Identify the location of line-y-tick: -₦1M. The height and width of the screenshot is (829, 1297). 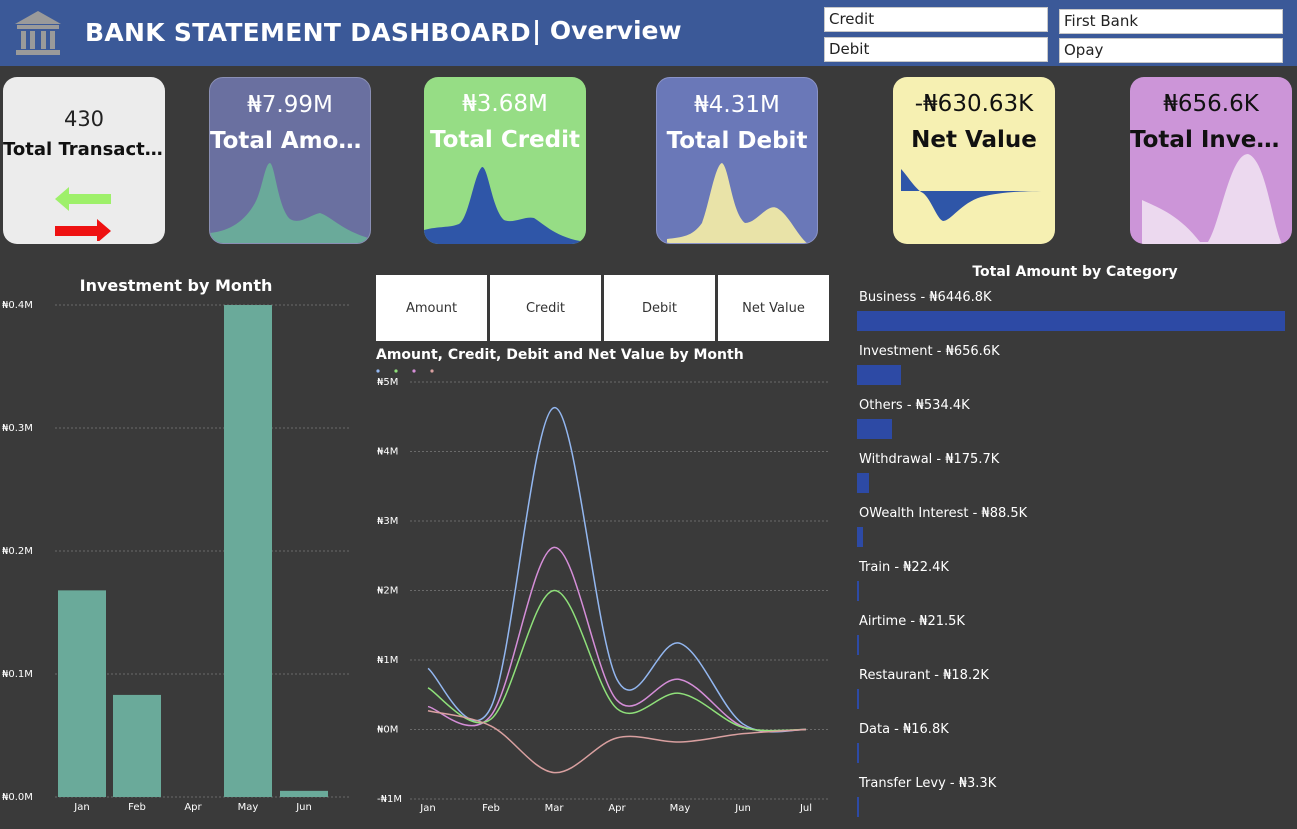
(389, 799).